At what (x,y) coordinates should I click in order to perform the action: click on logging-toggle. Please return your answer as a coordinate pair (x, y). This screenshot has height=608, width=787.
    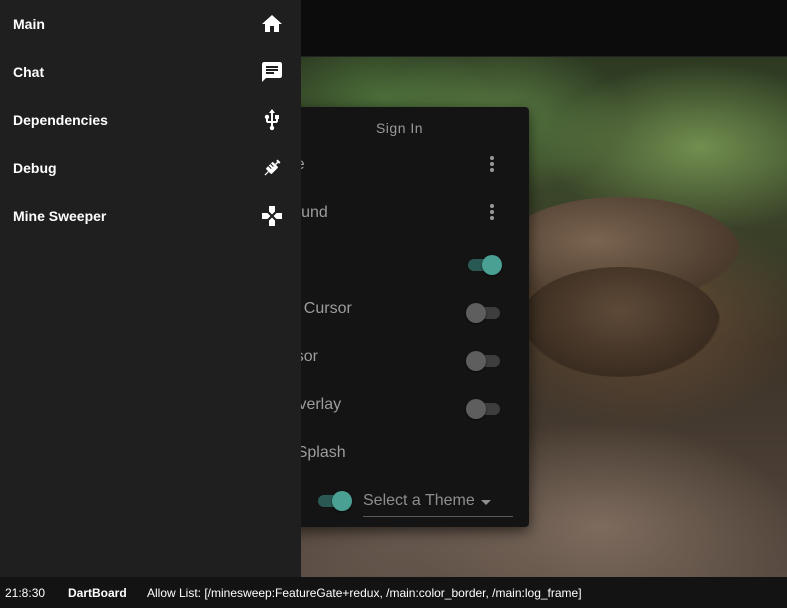
    Looking at the image, I should click on (484, 264).